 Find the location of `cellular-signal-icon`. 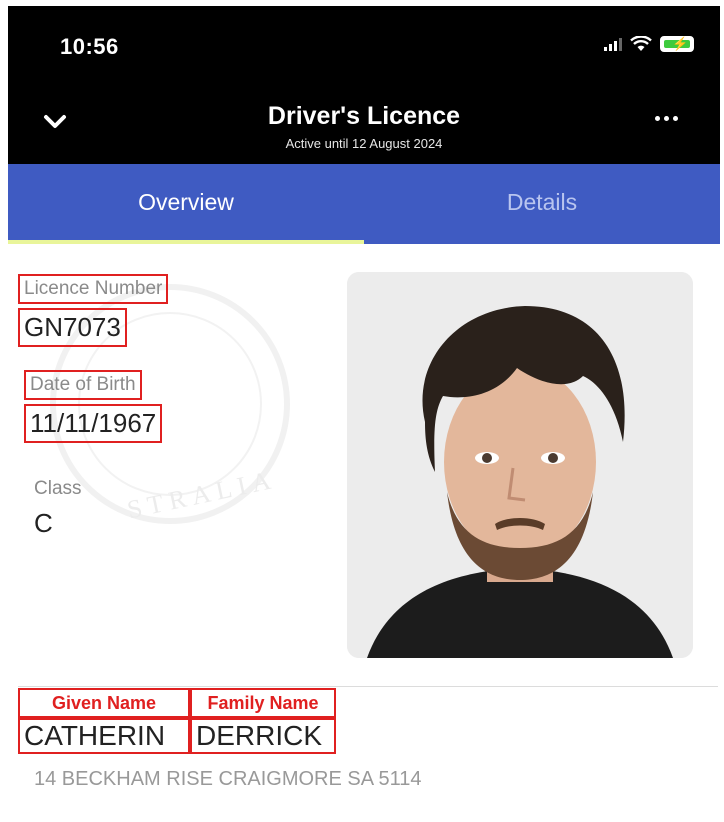

cellular-signal-icon is located at coordinates (613, 44).